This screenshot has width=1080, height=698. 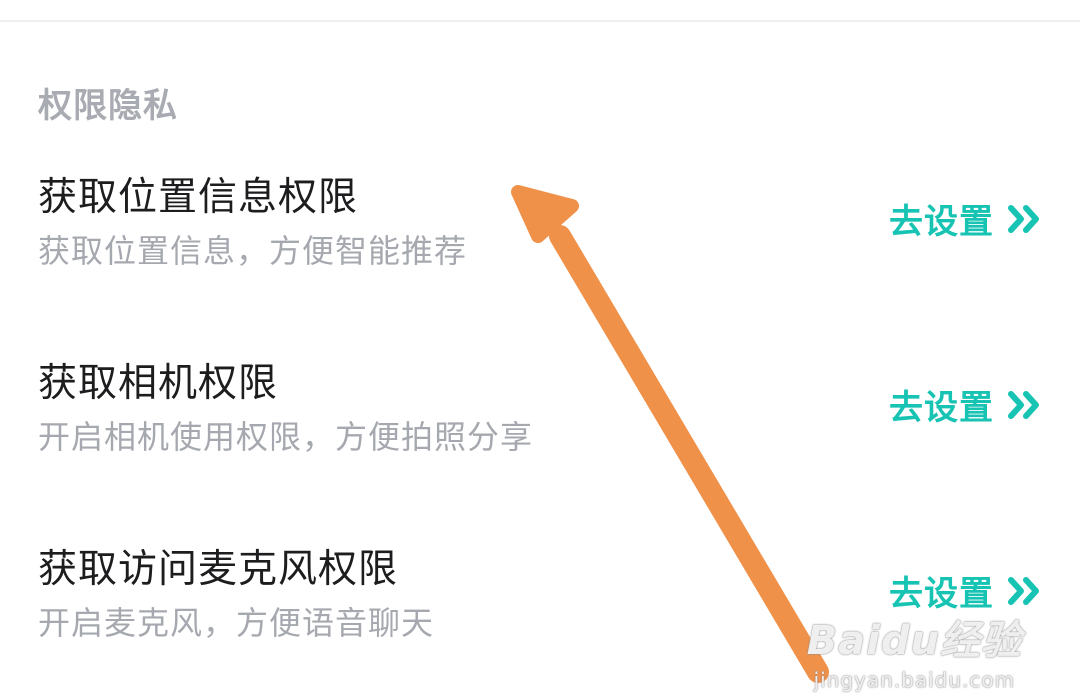 What do you see at coordinates (914, 680) in the screenshot?
I see `watermark-url: jingyan.baidu.com` at bounding box center [914, 680].